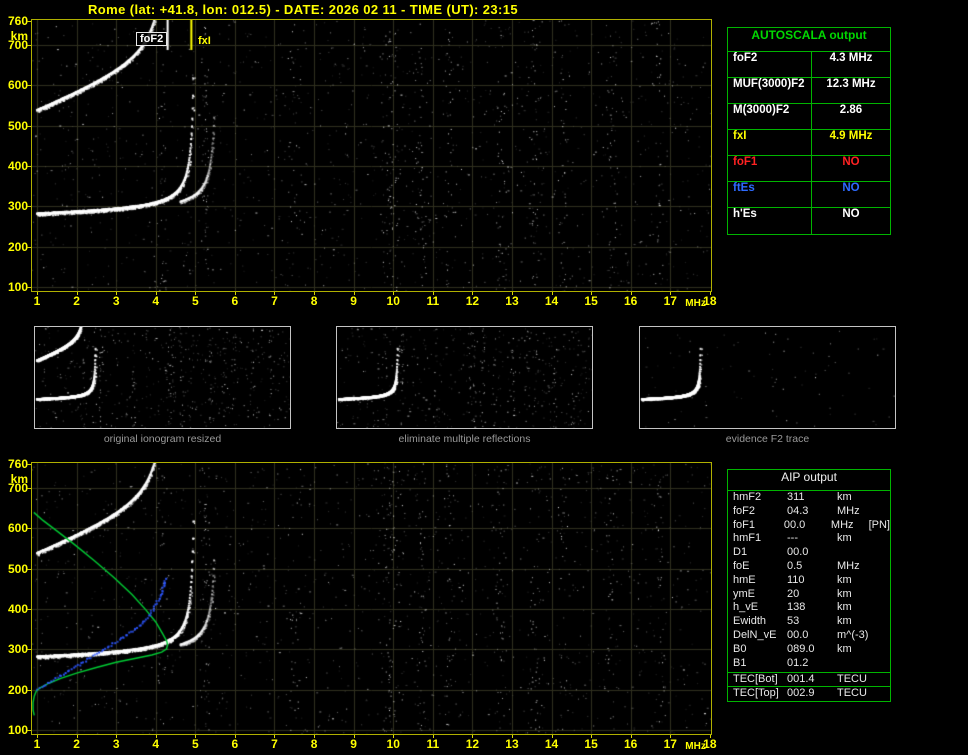 The image size is (968, 755). Describe the element at coordinates (695, 746) in the screenshot. I see `x-axis-unit-label: MHz` at that location.